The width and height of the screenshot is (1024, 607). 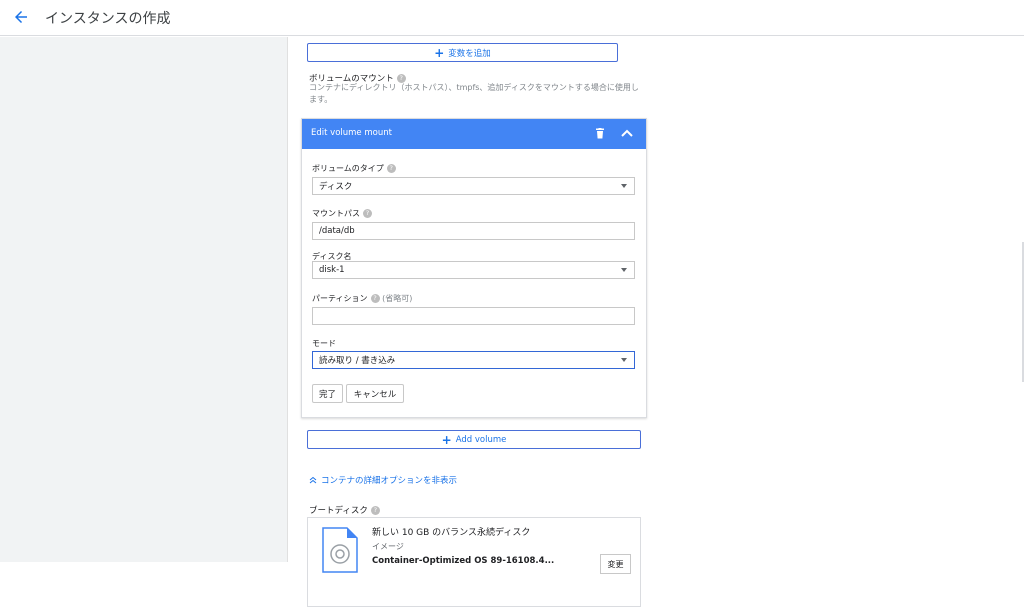 I want to click on change-boot-disk-button: 変更, so click(x=615, y=564).